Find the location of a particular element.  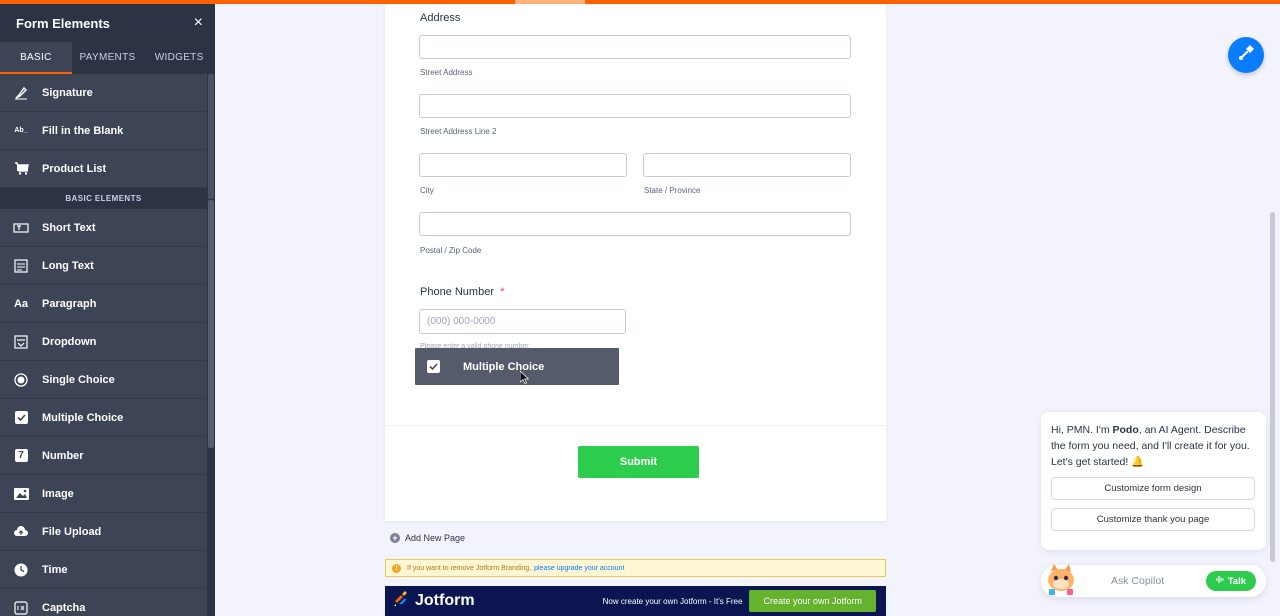

fill-blank-icon: Ab_ is located at coordinates (21, 130).